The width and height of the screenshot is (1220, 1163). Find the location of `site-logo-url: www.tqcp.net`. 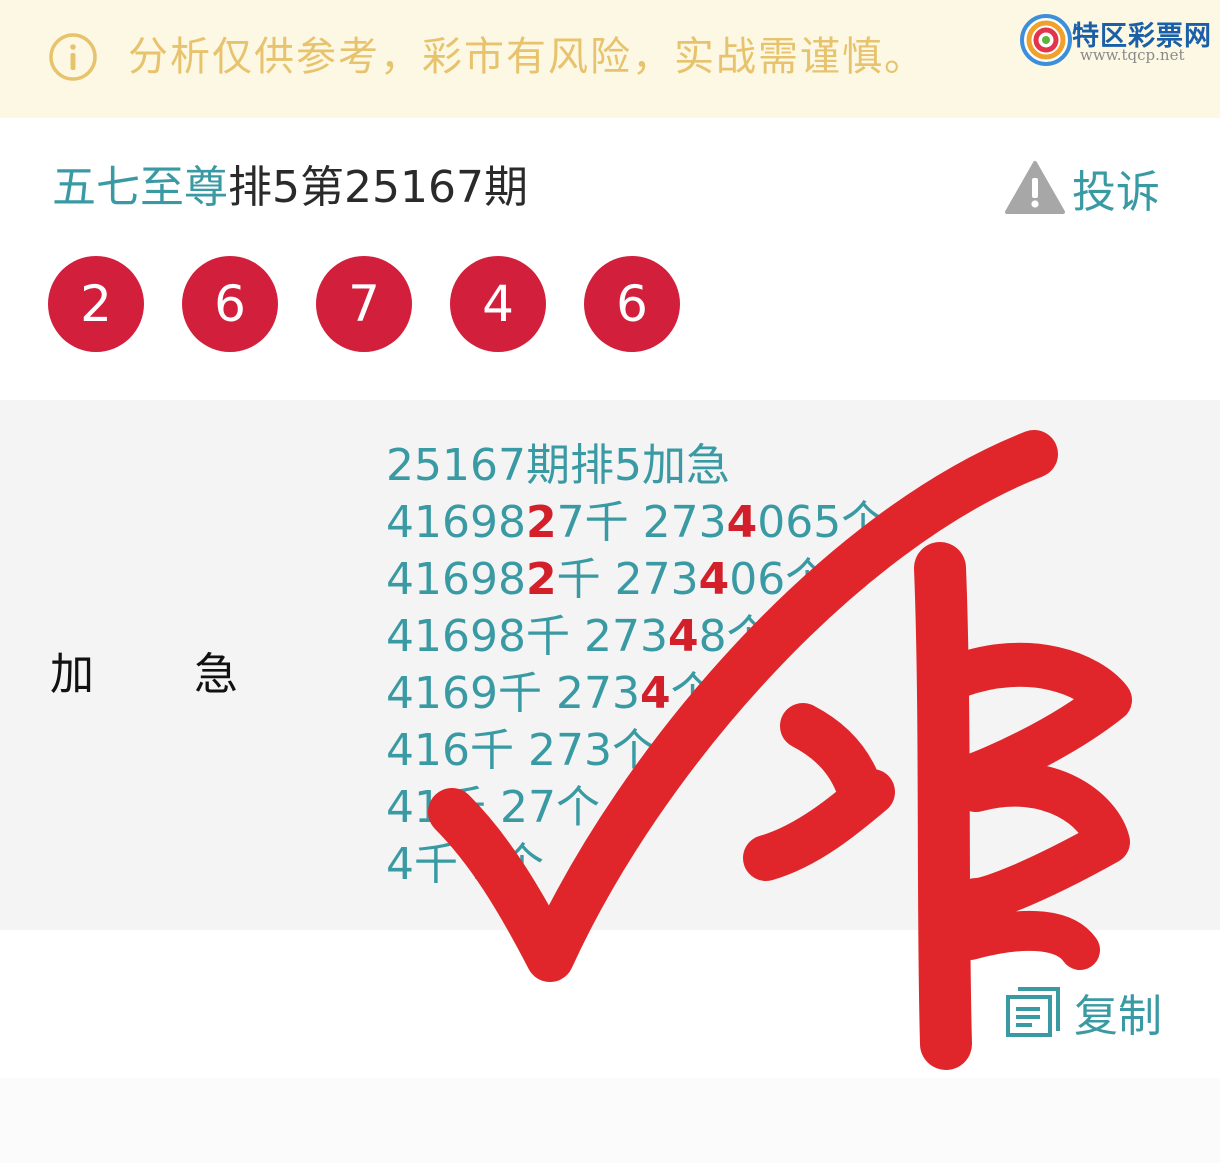

site-logo-url: www.tqcp.net is located at coordinates (1132, 55).